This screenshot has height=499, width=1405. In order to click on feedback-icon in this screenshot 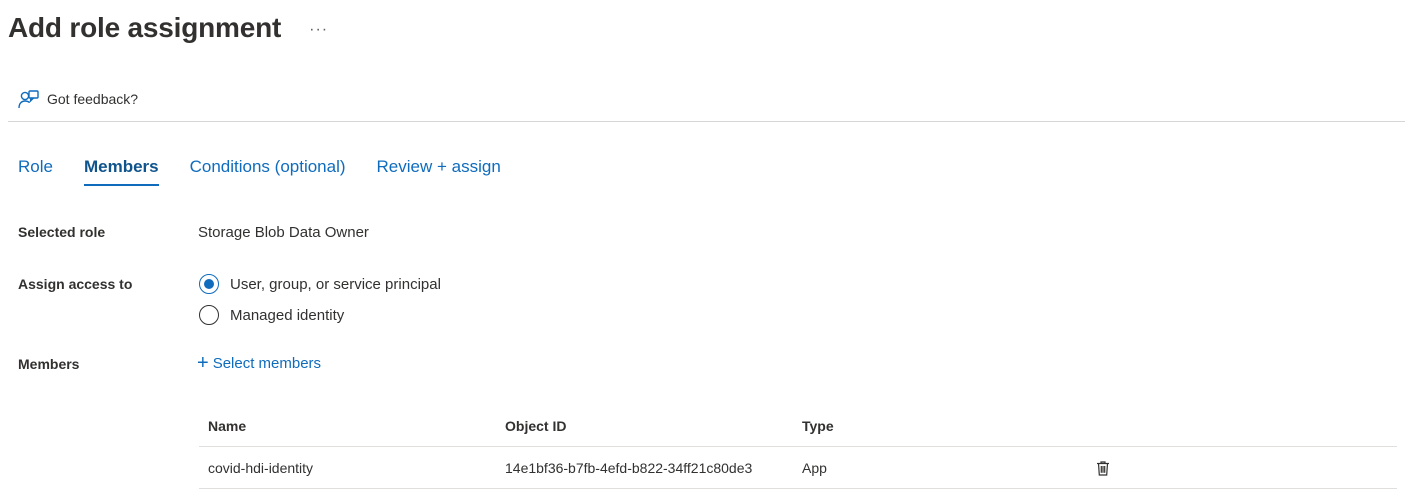, I will do `click(28, 99)`.